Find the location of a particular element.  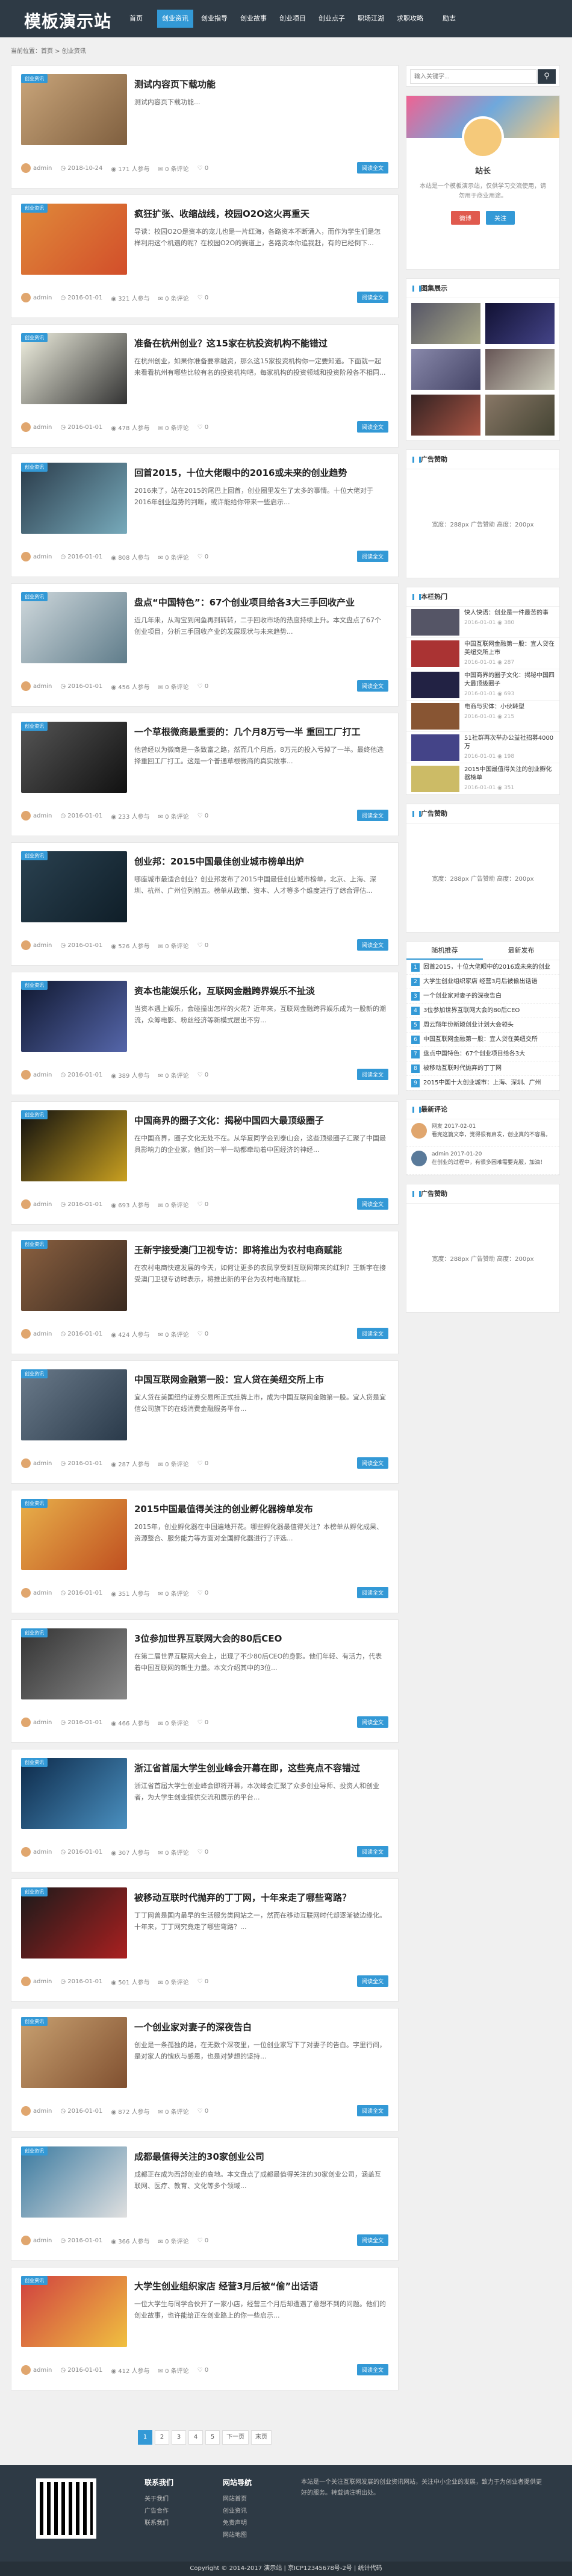

site-logo: 模板演示站 is located at coordinates (67, 21).